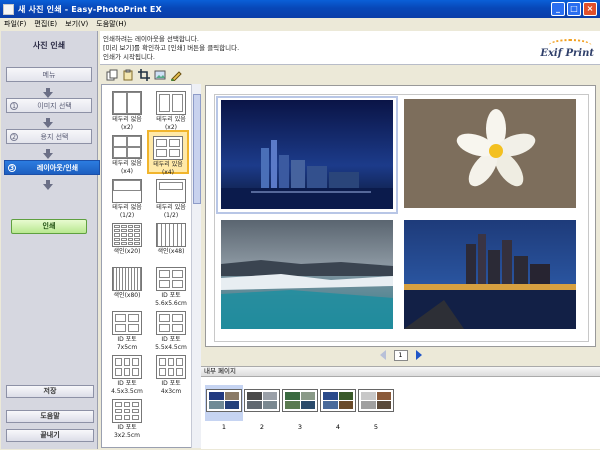  What do you see at coordinates (50, 416) in the screenshot?
I see `help-button: 도움말` at bounding box center [50, 416].